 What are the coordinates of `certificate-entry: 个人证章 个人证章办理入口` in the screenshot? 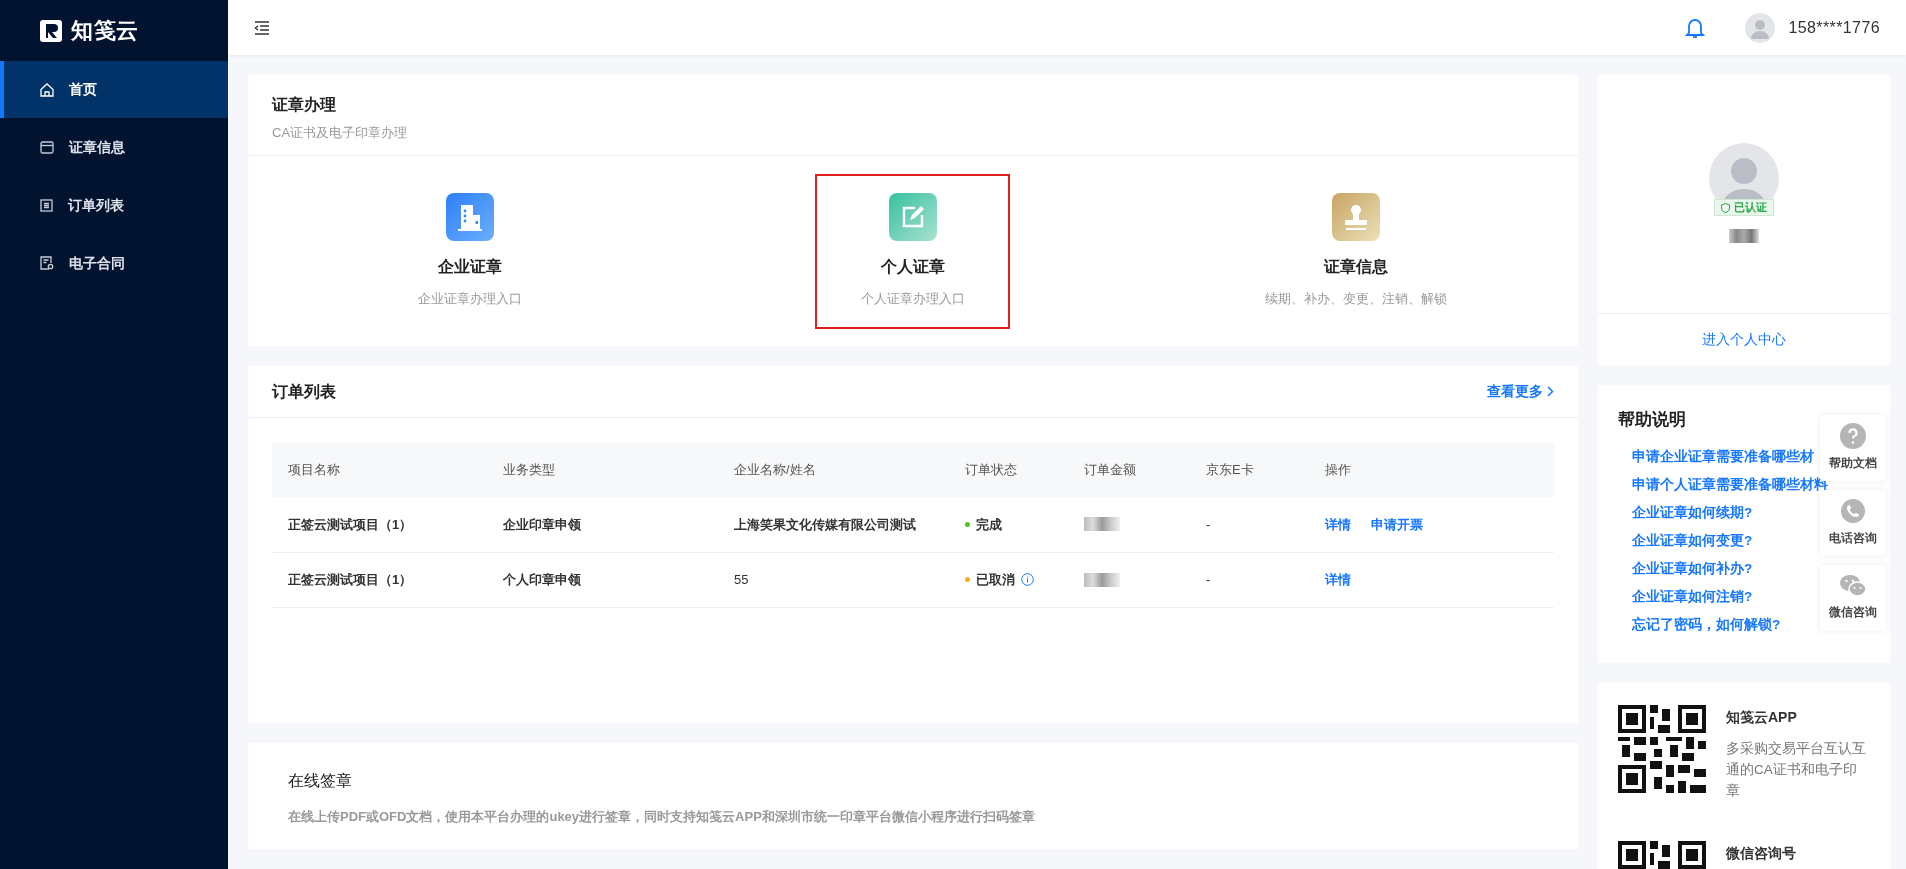 It's located at (913, 251).